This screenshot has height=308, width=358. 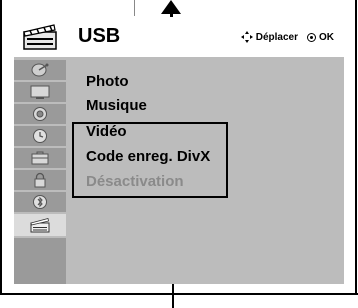 I want to click on menu-title: USB, so click(x=99, y=36).